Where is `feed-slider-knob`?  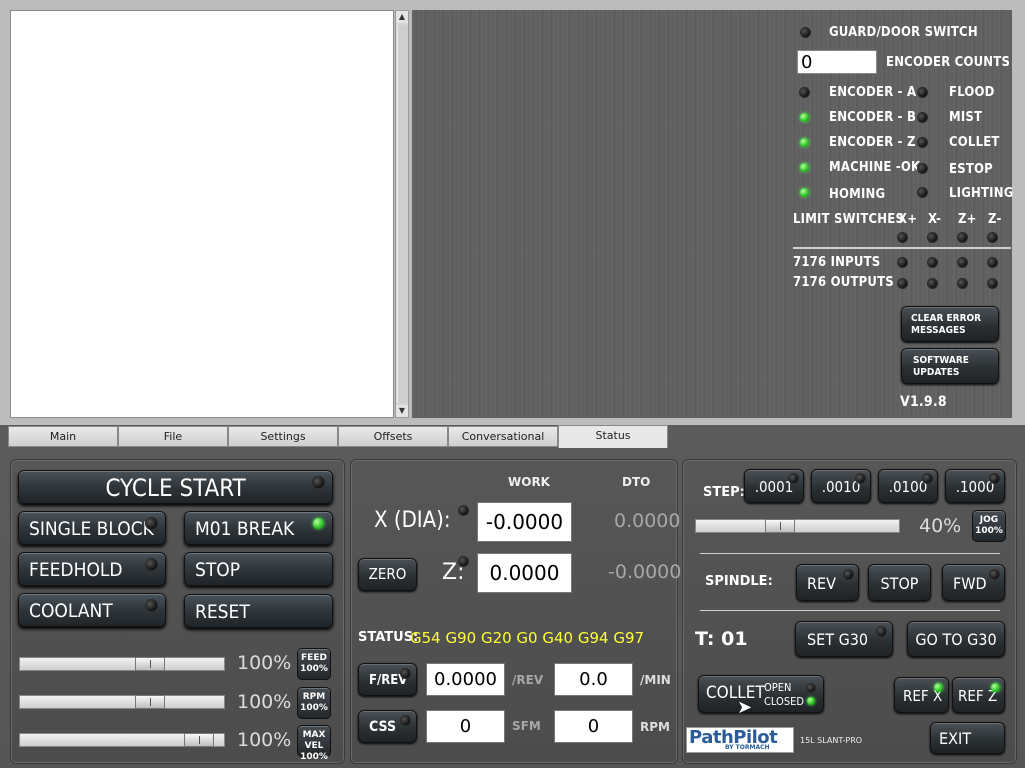 feed-slider-knob is located at coordinates (150, 664).